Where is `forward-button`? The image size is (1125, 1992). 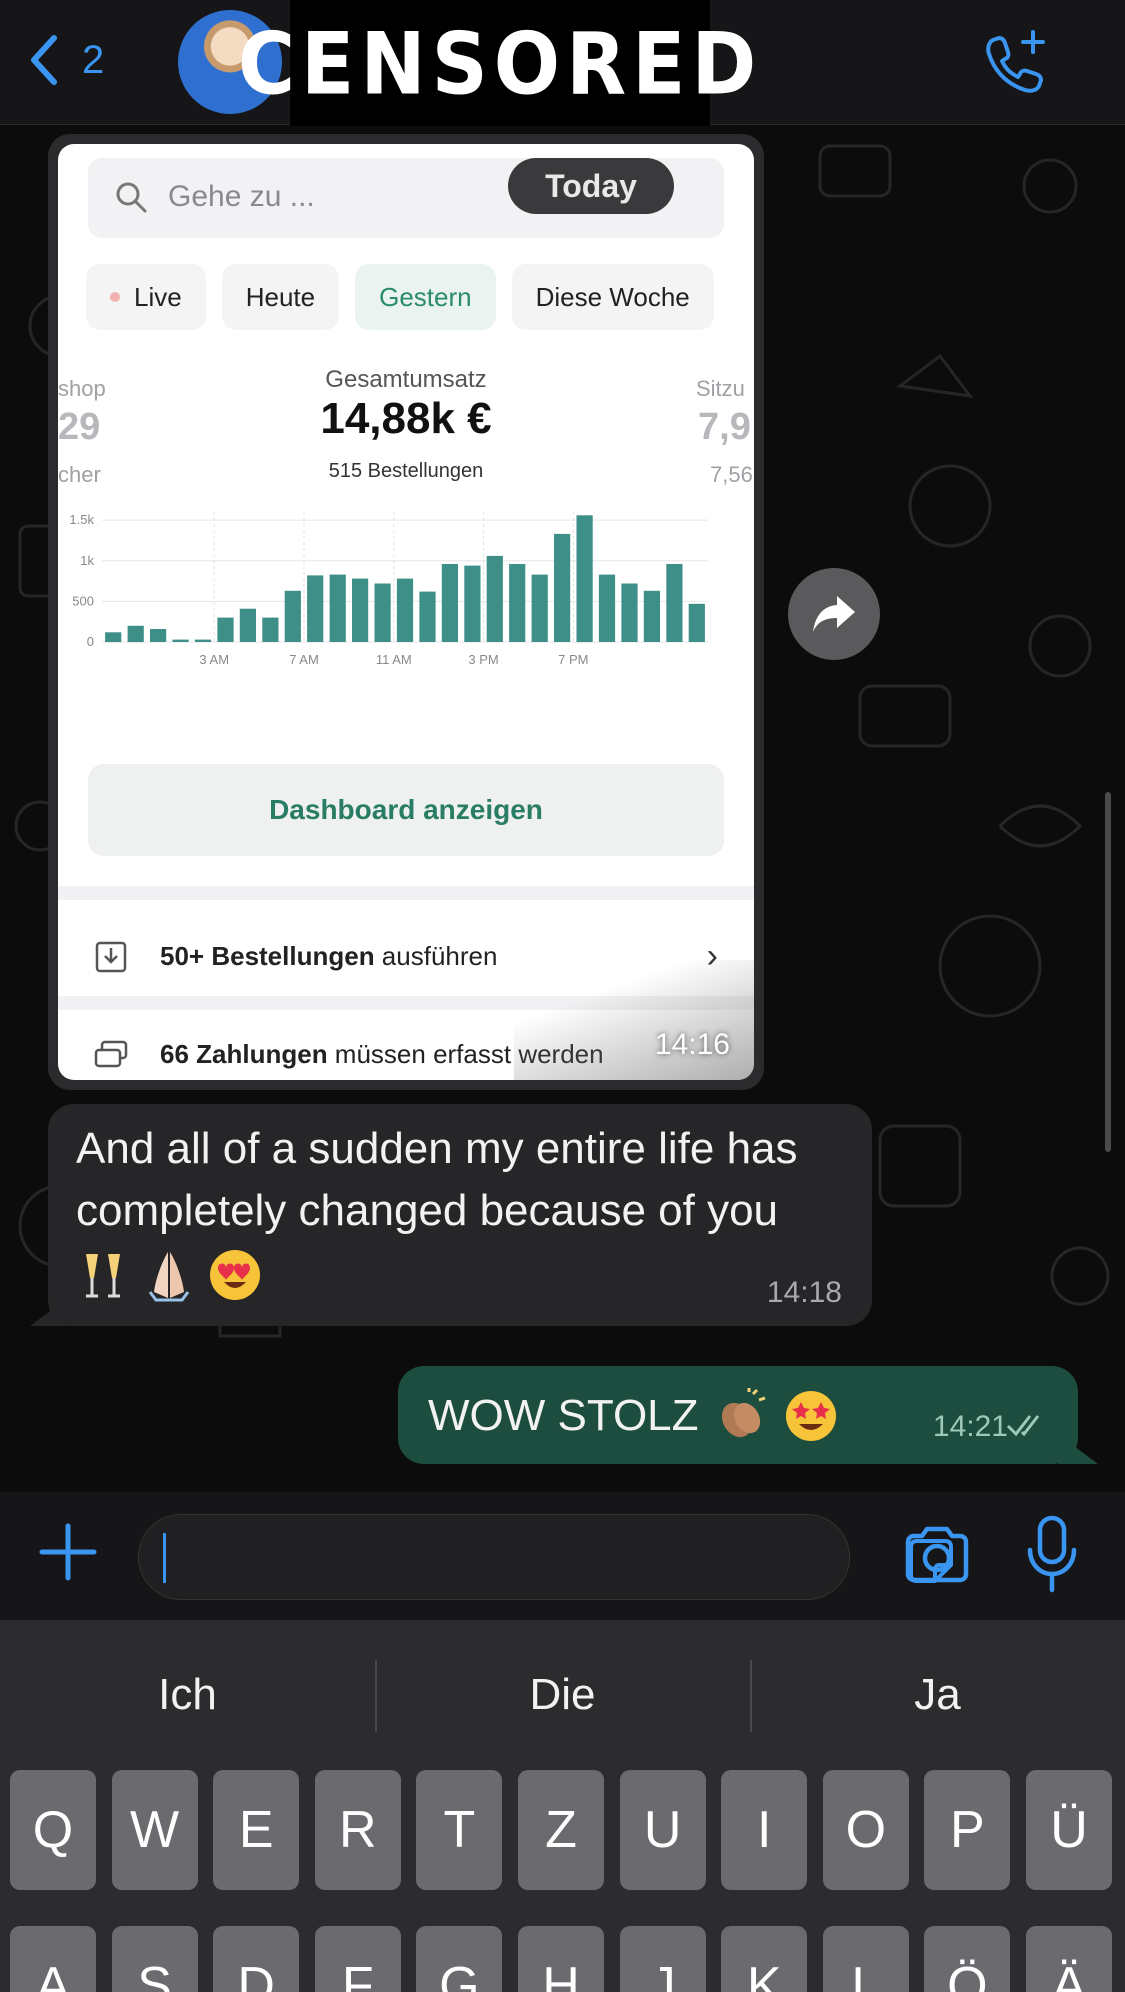
forward-button is located at coordinates (834, 614).